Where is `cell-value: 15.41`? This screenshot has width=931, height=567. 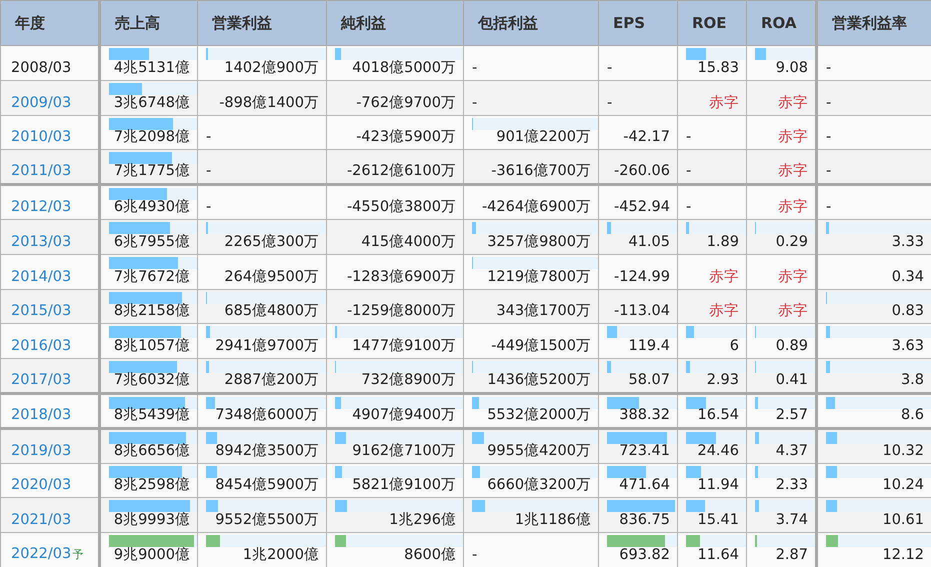 cell-value: 15.41 is located at coordinates (718, 520).